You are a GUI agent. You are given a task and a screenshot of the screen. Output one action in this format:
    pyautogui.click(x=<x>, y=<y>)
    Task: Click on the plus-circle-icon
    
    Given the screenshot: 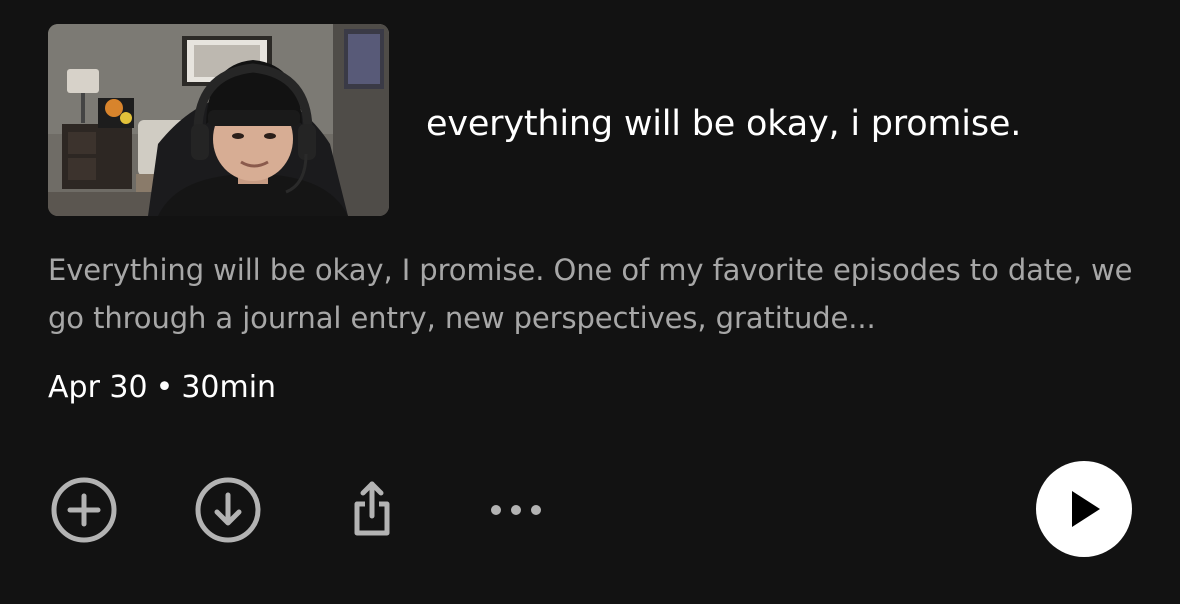 What is the action you would take?
    pyautogui.click(x=84, y=510)
    